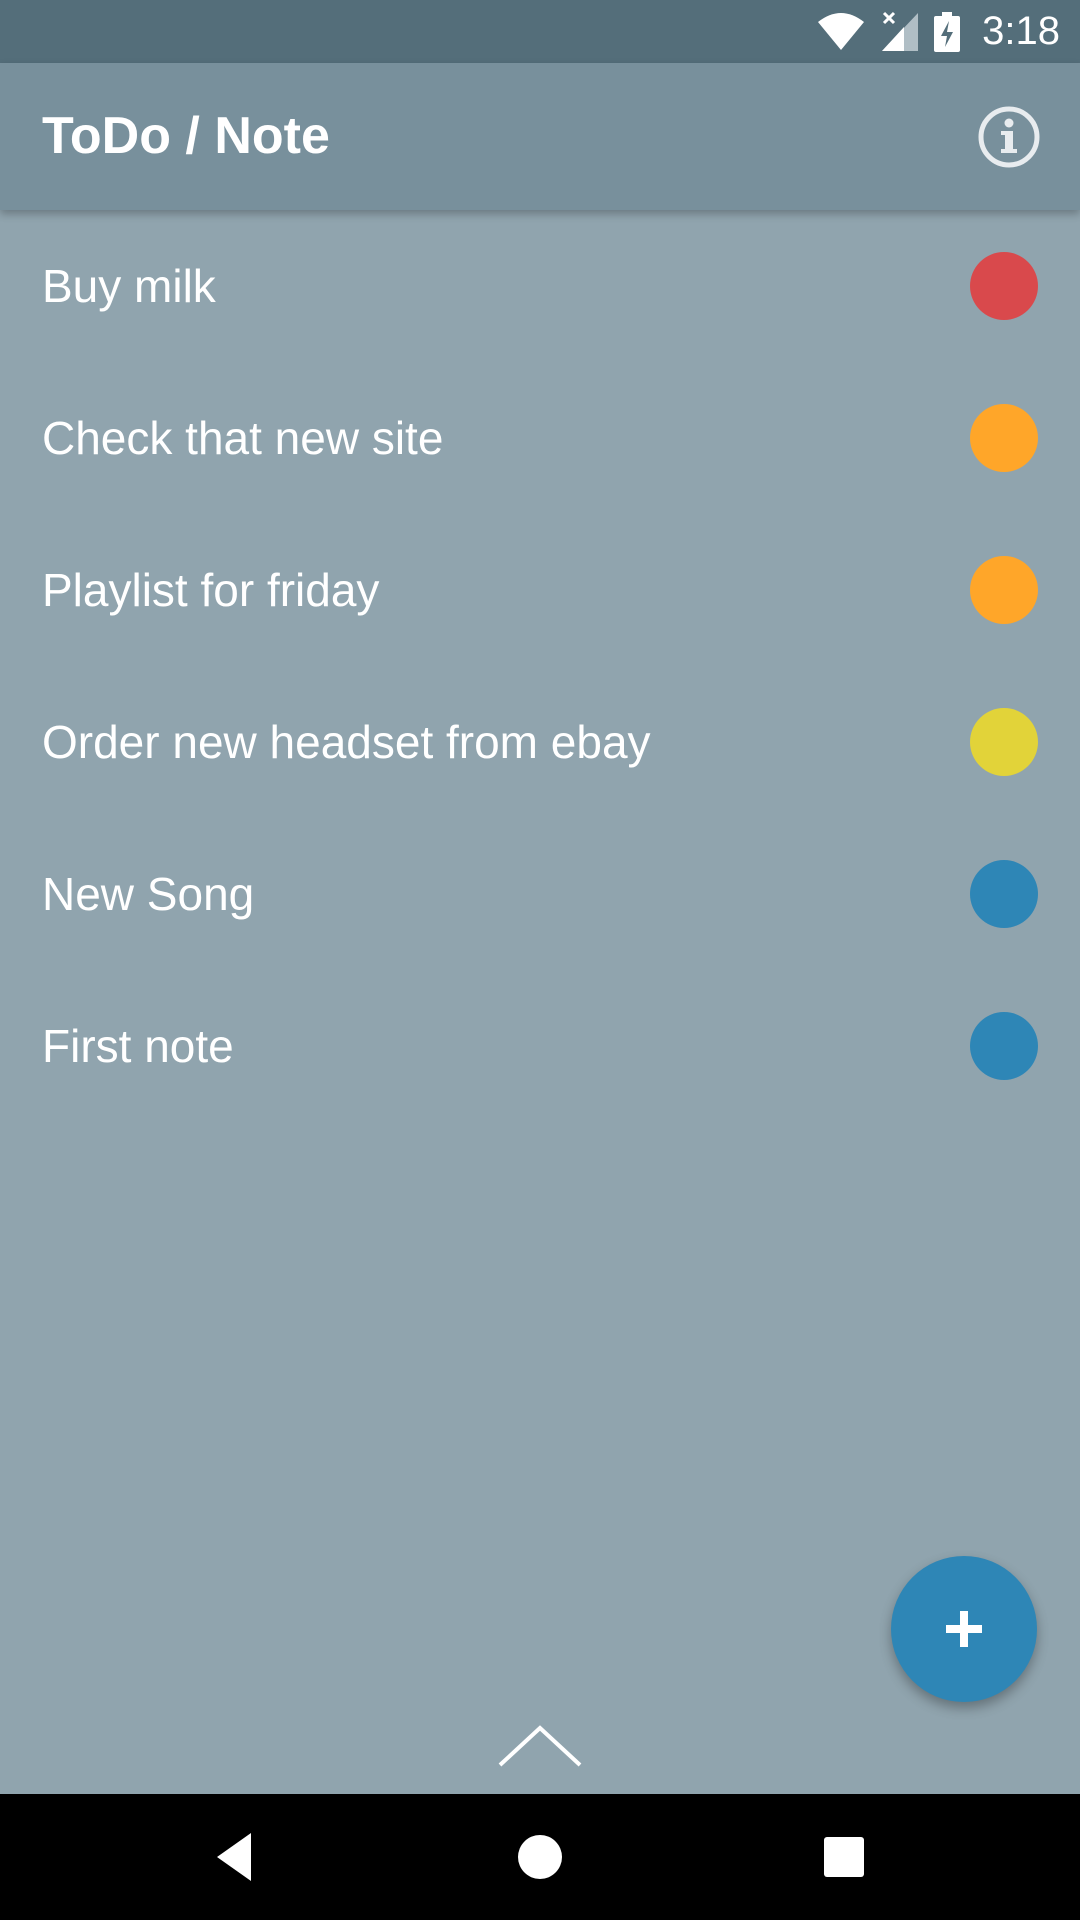 This screenshot has width=1080, height=1920. I want to click on back-icon, so click(234, 1857).